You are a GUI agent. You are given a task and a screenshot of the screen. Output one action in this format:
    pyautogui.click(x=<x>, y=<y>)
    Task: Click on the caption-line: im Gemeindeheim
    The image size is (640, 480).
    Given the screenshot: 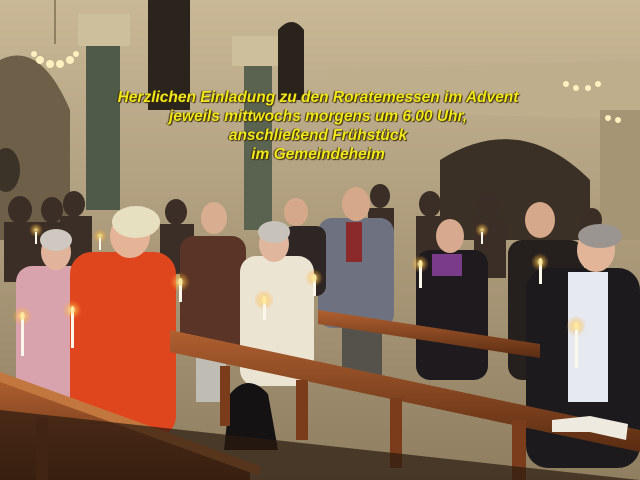 What is the action you would take?
    pyautogui.click(x=318, y=154)
    